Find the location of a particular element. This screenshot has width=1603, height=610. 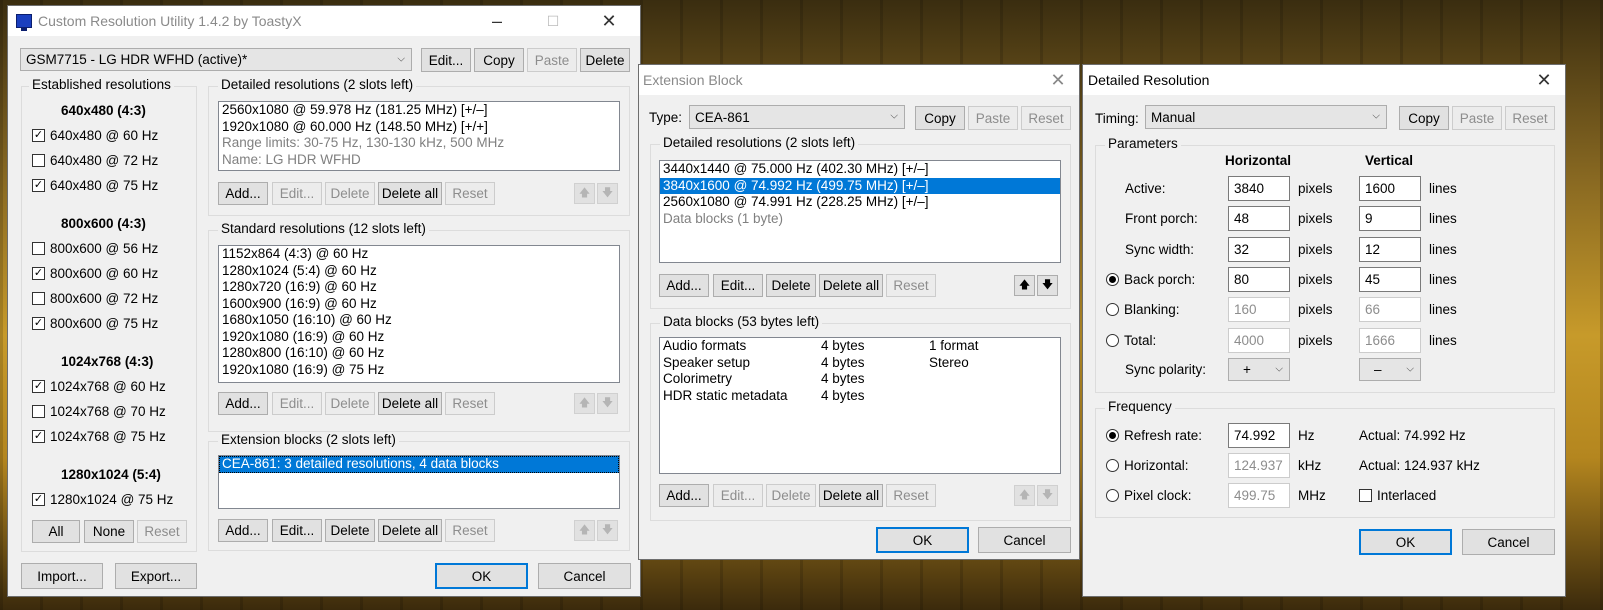

established-resolution-checkbox: 800x600 @ 72 Hz is located at coordinates (95, 298).